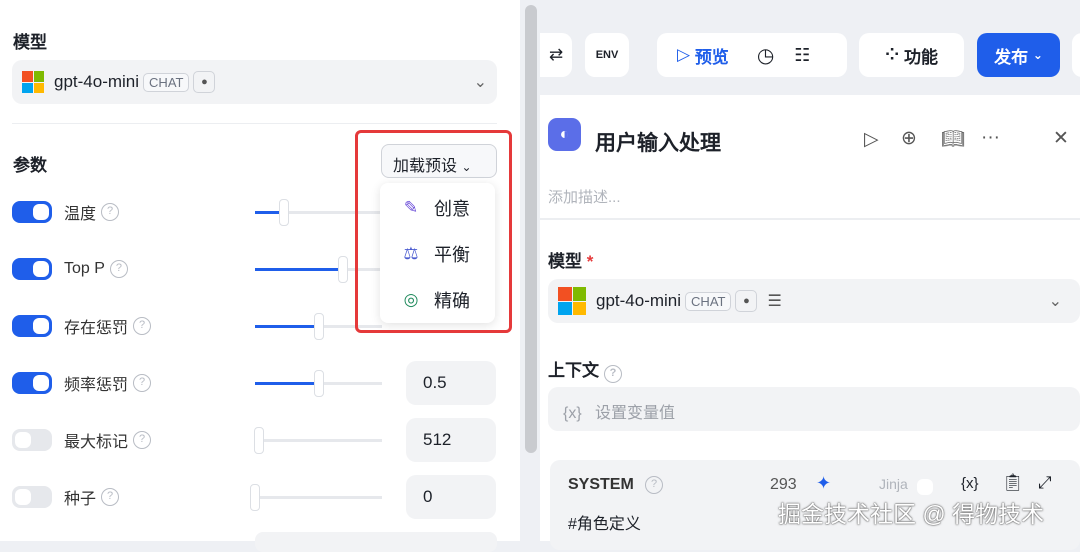 The image size is (1080, 552). I want to click on variable-insert-icon: {x}, so click(970, 483).